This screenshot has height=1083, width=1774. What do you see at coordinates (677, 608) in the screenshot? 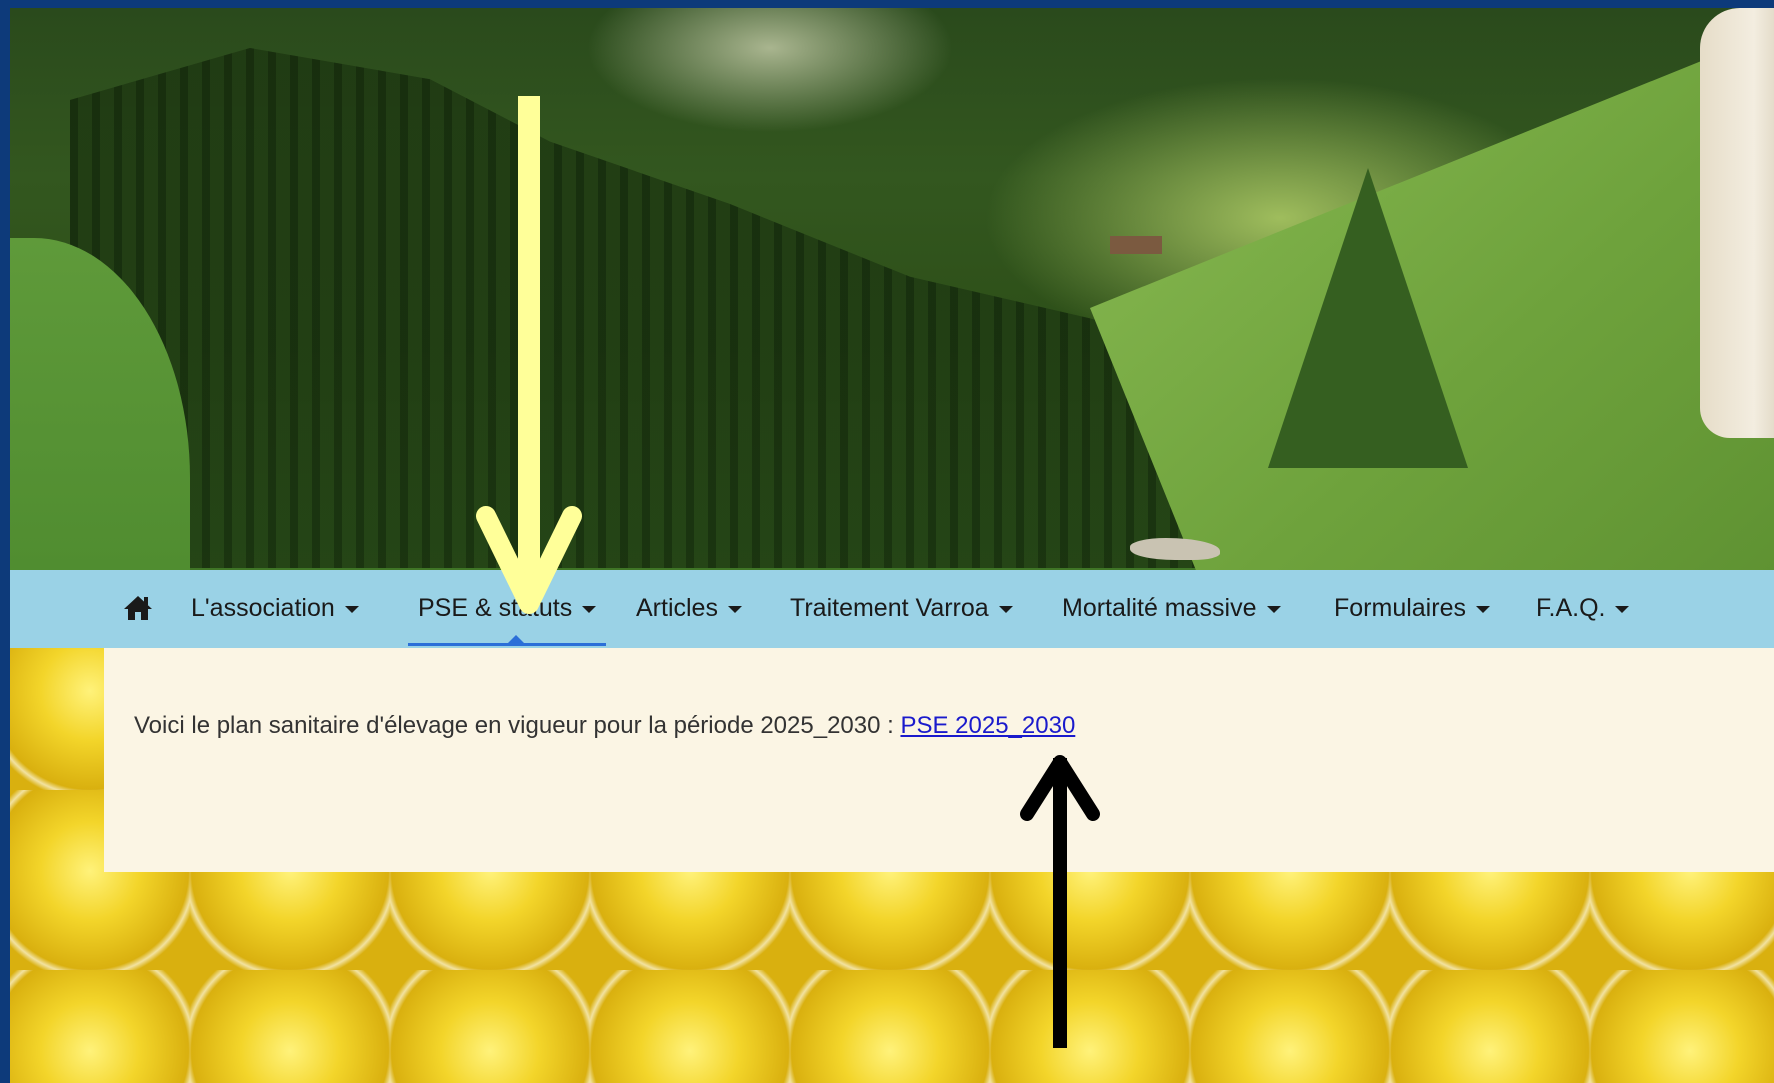
I see `nav-item-label: Articles` at bounding box center [677, 608].